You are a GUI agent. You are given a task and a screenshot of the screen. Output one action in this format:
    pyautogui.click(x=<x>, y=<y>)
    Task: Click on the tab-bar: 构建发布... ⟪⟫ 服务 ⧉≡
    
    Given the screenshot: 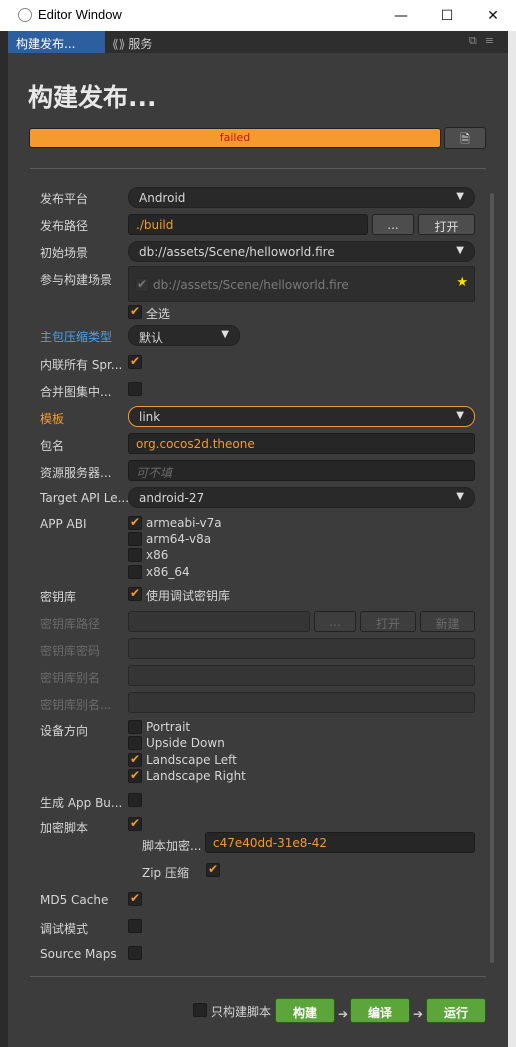 What is the action you would take?
    pyautogui.click(x=258, y=42)
    